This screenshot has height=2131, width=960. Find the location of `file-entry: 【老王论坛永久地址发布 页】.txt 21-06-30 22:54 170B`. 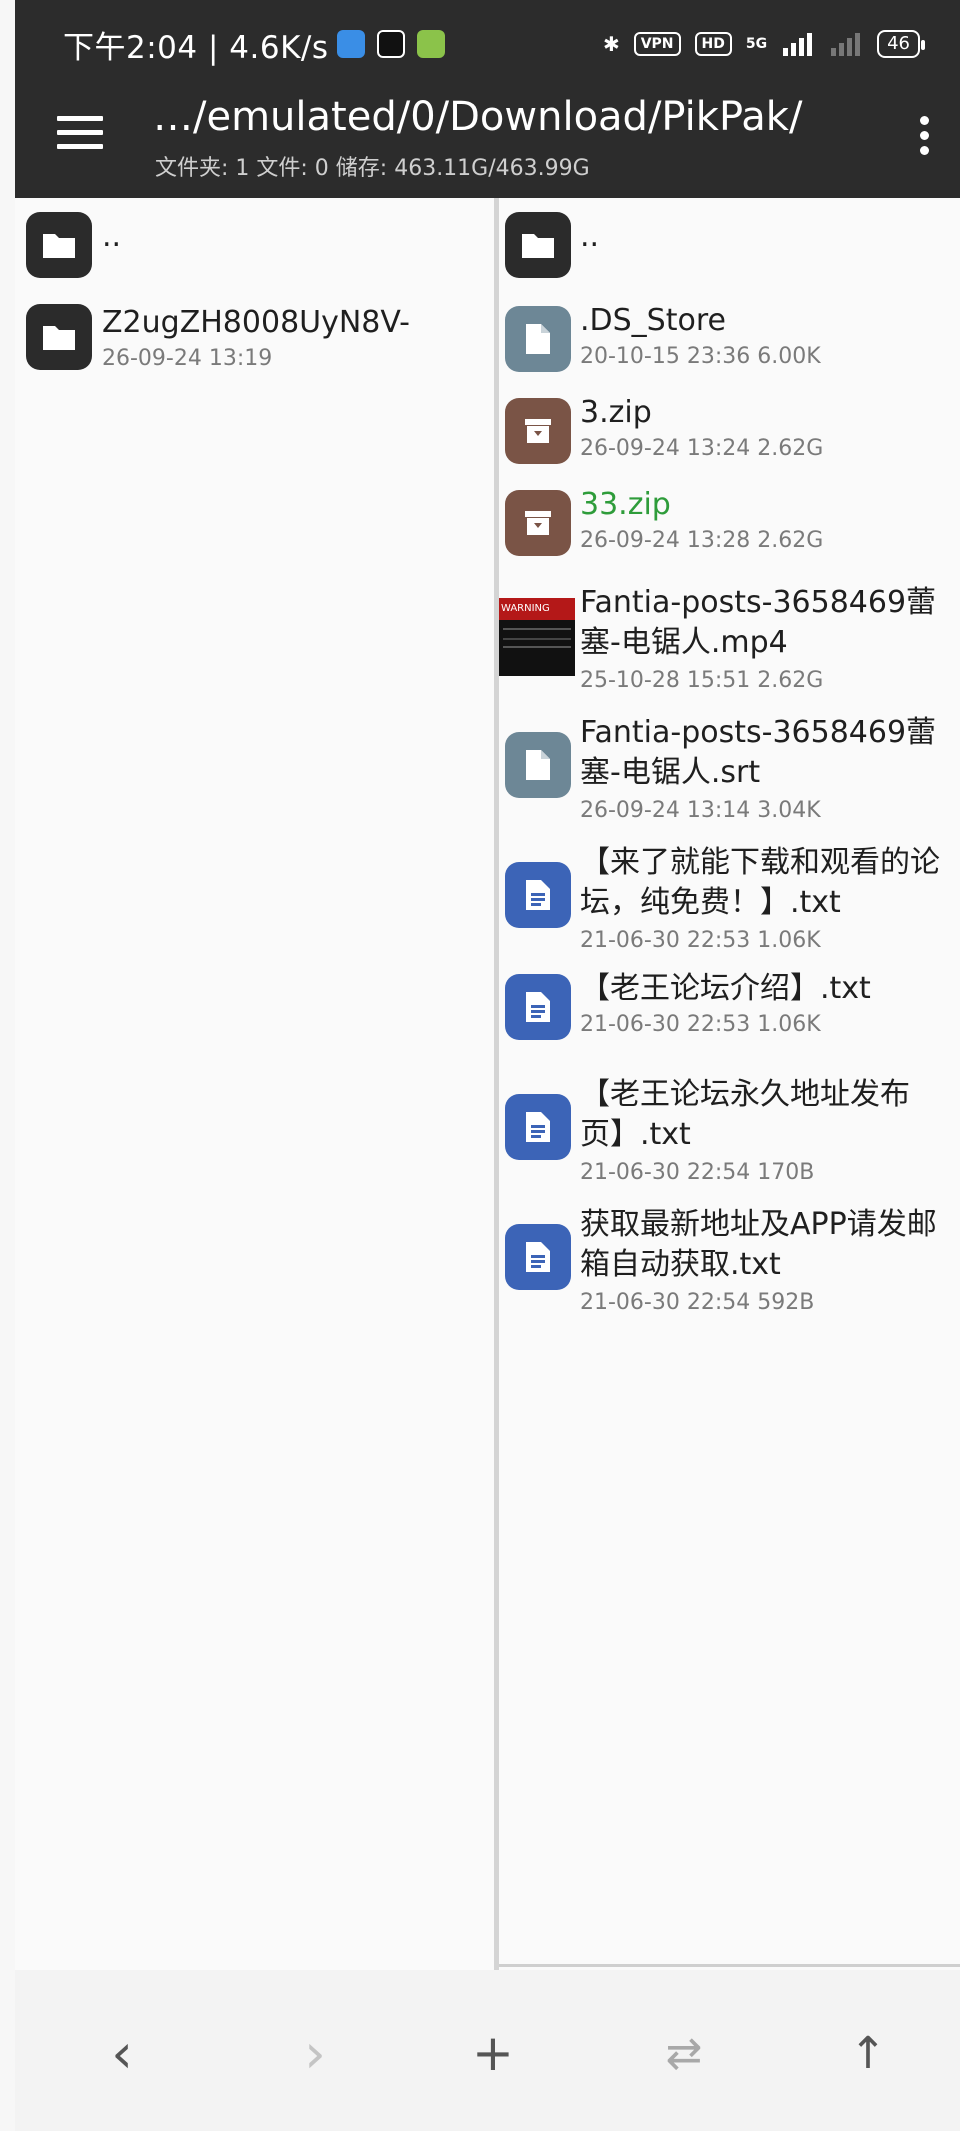

file-entry: 【老王论坛永久地址发布 页】.txt 21-06-30 22:54 170B is located at coordinates (729, 1129).